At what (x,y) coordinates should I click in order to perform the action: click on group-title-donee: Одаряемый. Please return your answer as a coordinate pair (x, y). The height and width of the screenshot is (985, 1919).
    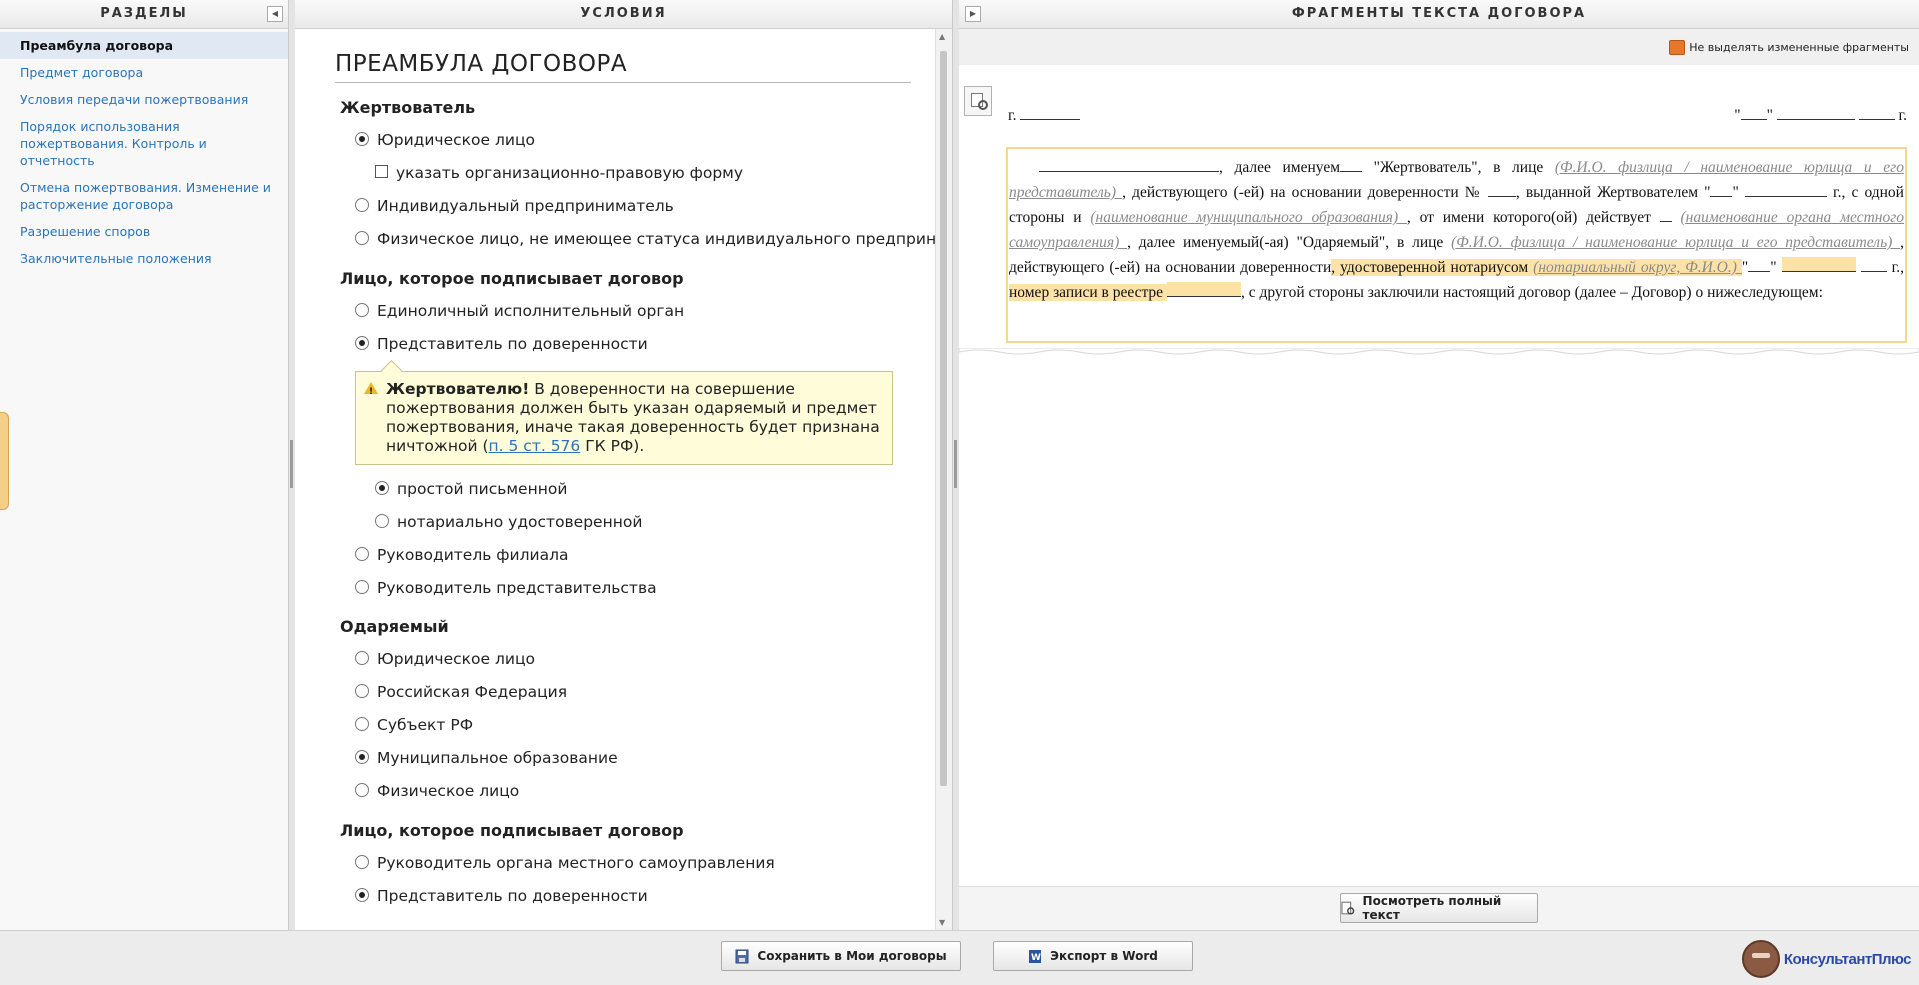
    Looking at the image, I should click on (394, 626).